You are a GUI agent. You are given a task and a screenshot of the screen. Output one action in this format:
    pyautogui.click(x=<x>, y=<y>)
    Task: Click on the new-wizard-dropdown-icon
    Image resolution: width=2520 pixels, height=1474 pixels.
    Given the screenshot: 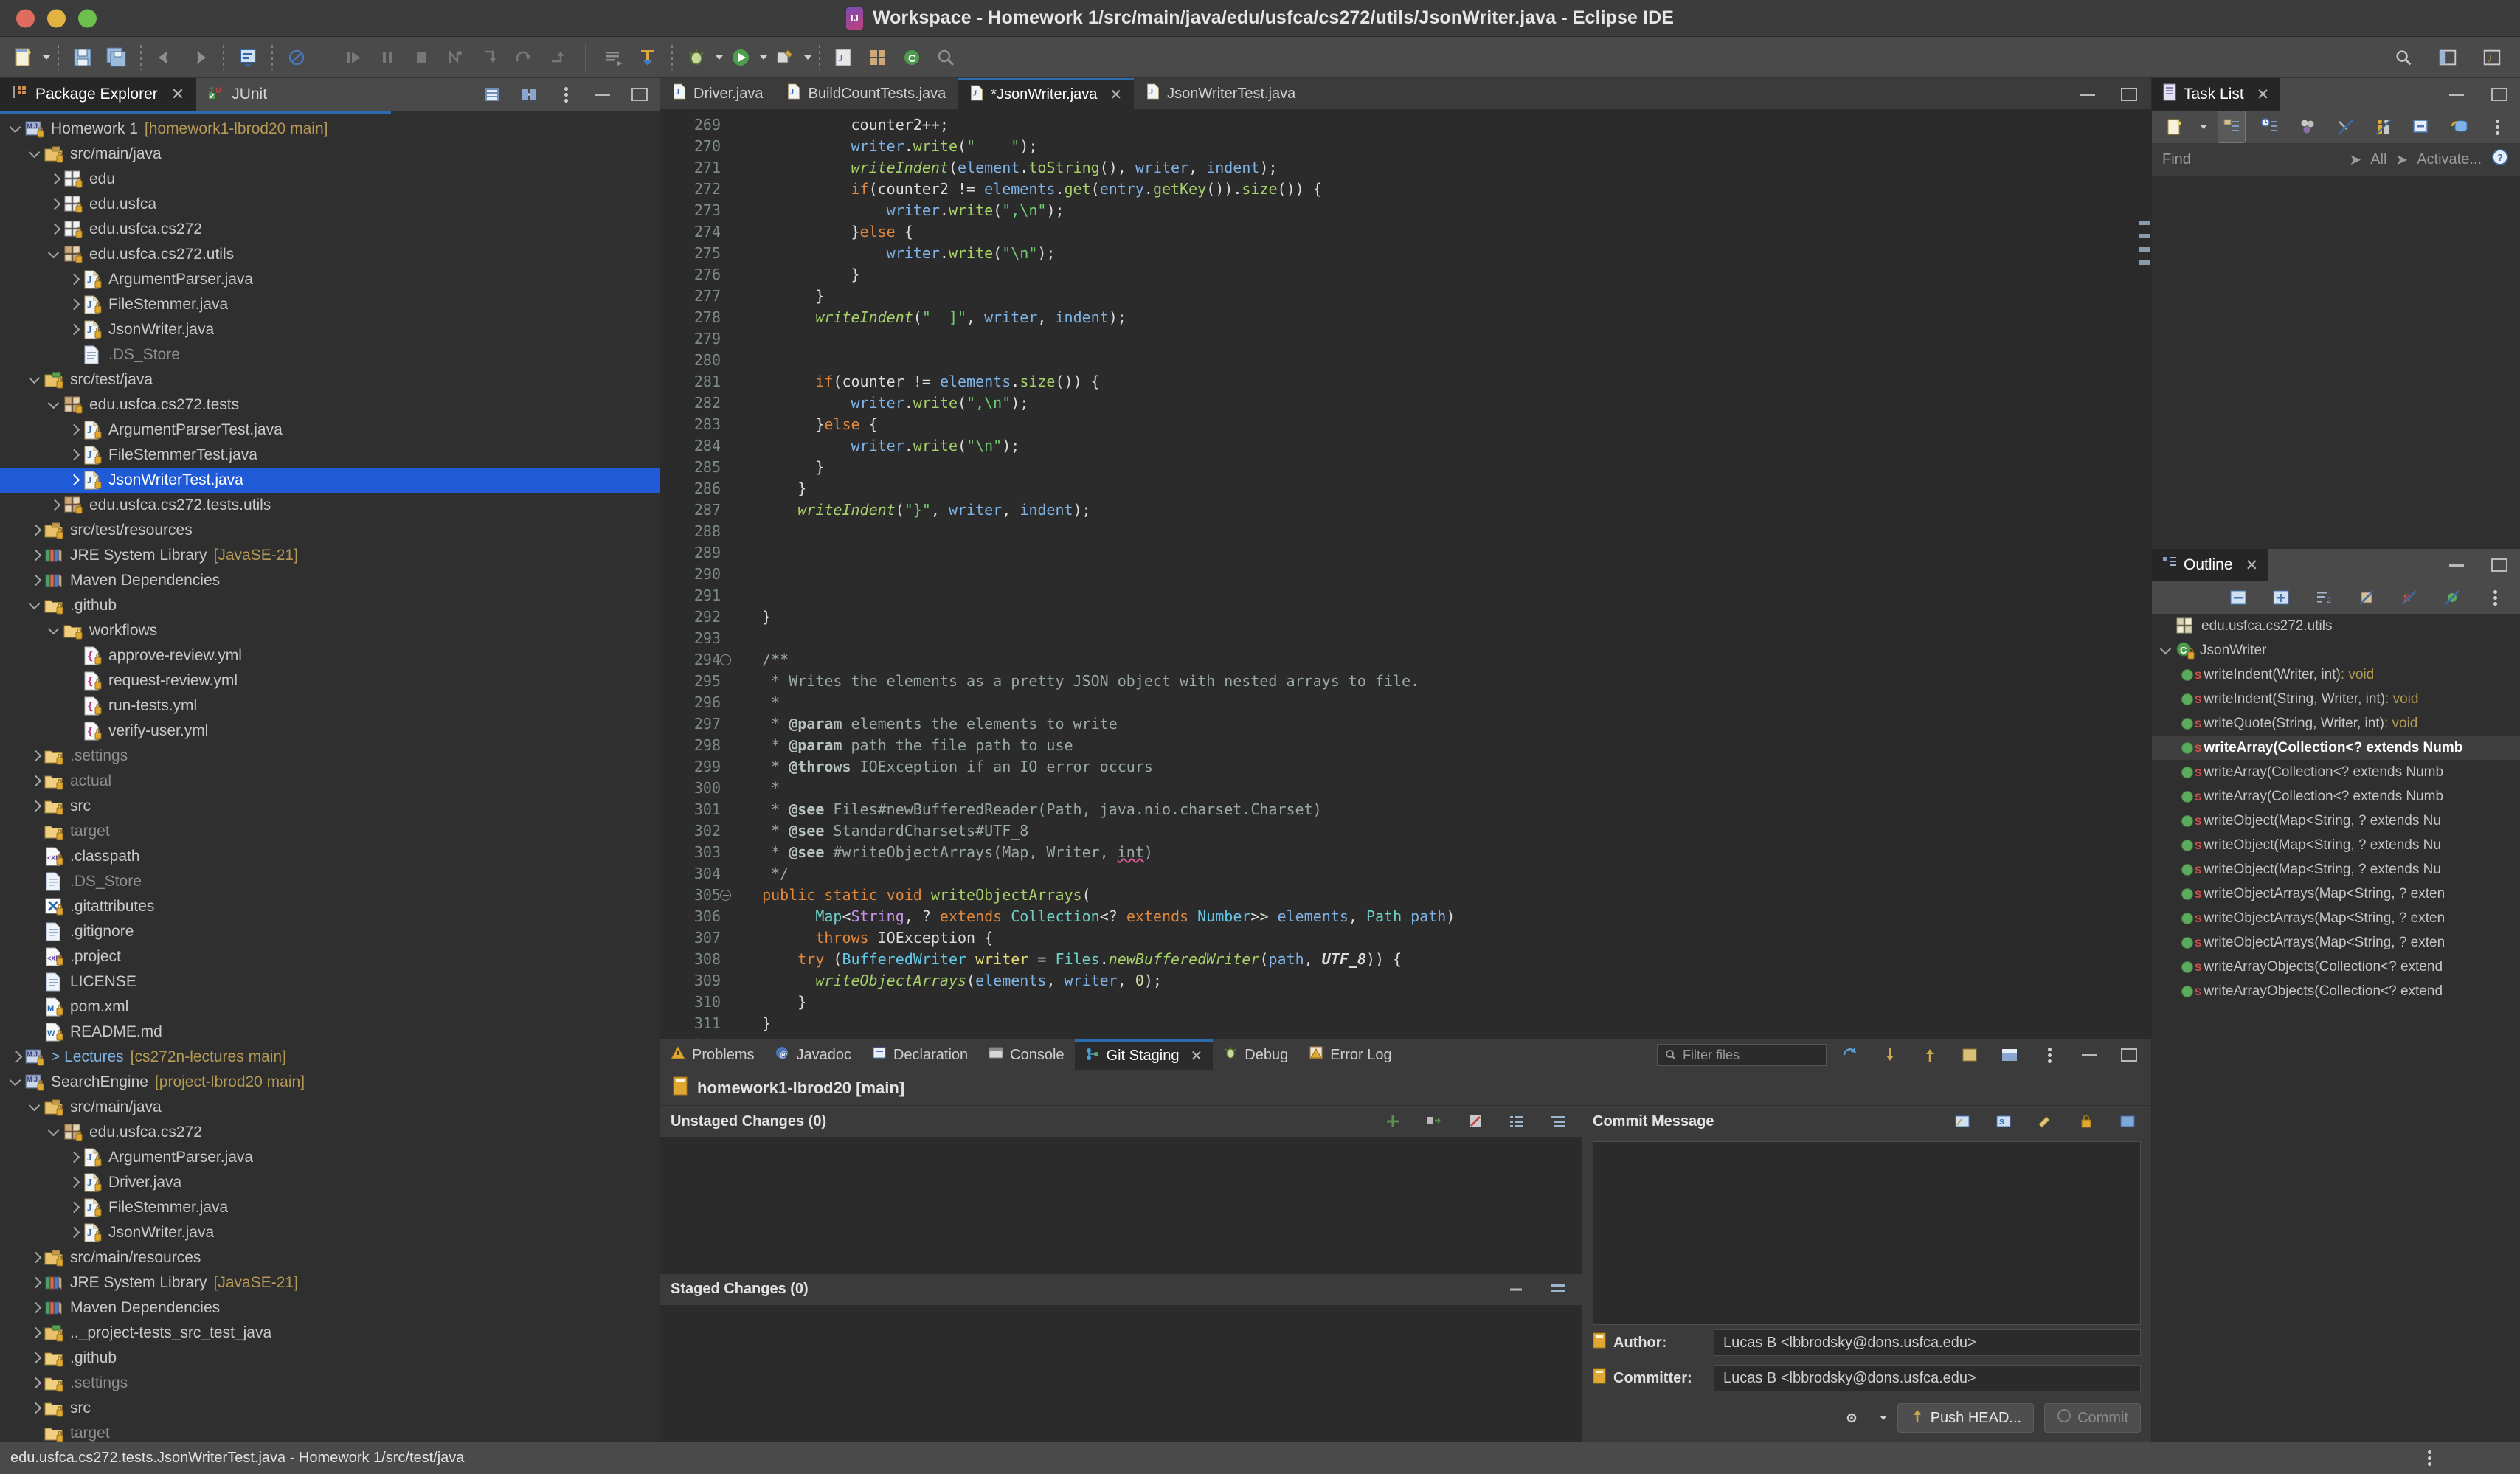 What is the action you would take?
    pyautogui.click(x=47, y=58)
    